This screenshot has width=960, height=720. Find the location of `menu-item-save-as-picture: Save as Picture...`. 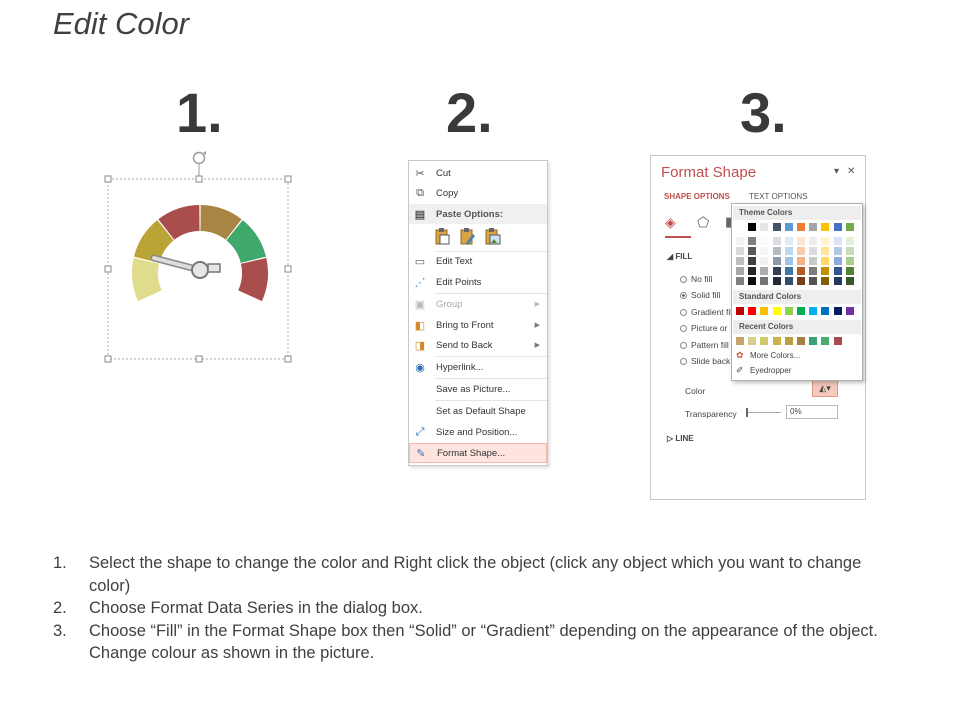

menu-item-save-as-picture: Save as Picture... is located at coordinates (478, 389).